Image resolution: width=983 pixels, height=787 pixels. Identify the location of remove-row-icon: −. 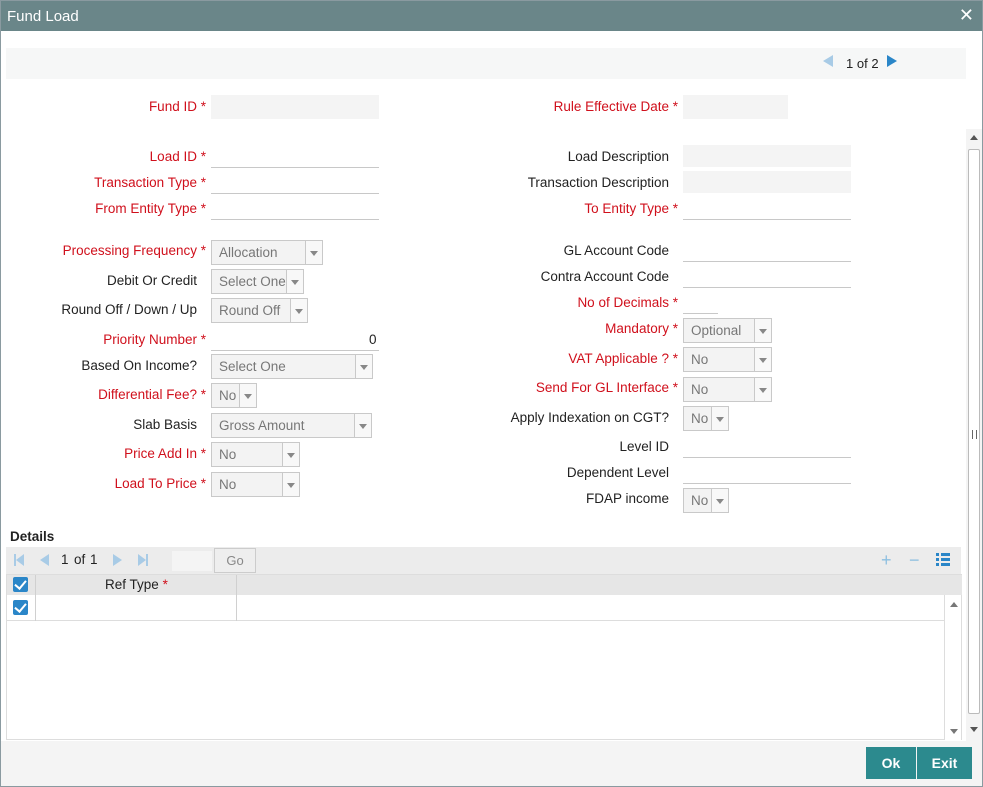
(914, 560).